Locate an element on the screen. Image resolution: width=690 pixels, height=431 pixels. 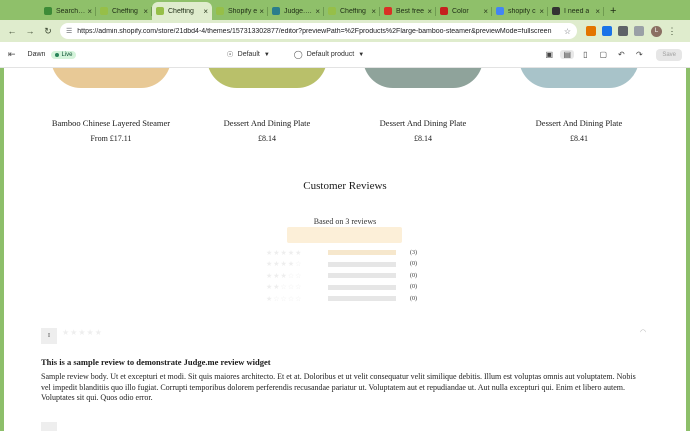
puzzle-icon is located at coordinates (623, 31).